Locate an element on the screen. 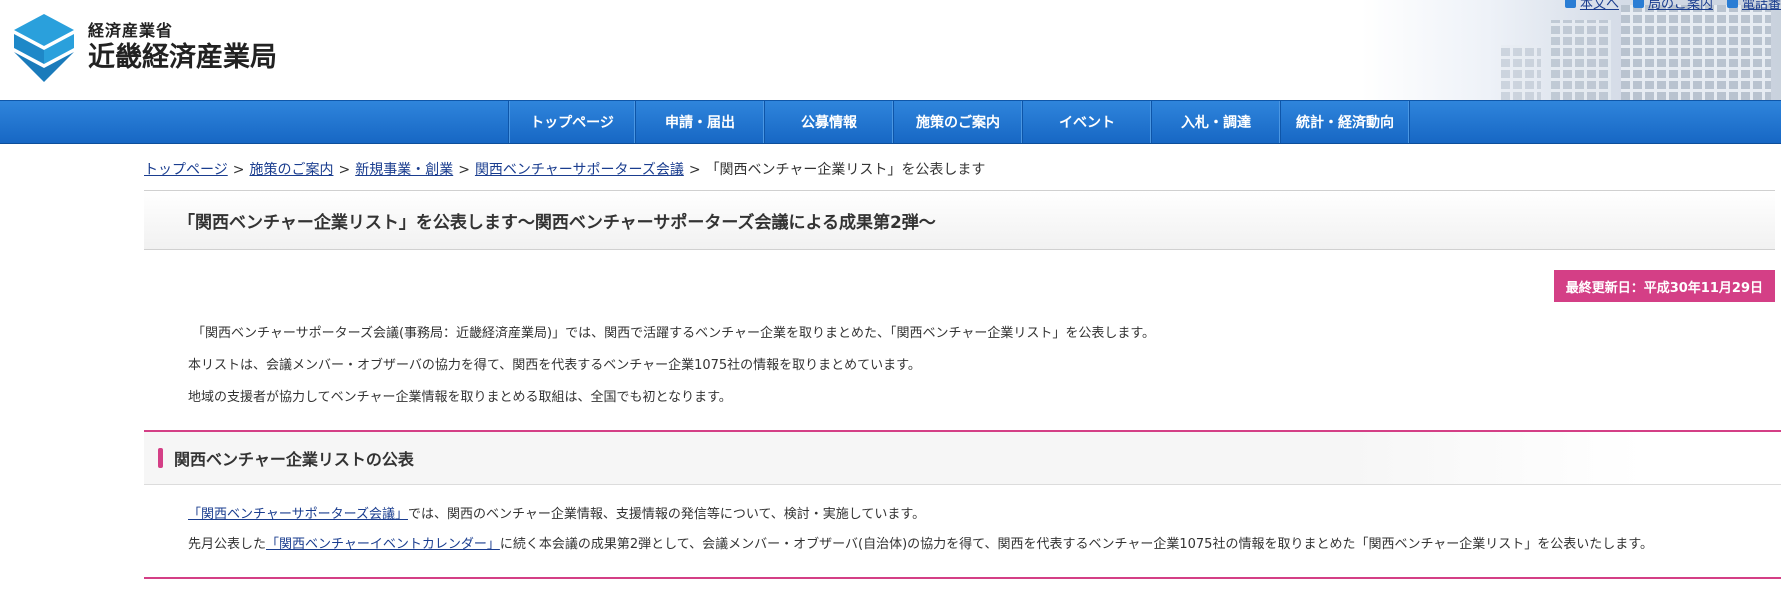  breadcrumb-link-policies: 施策のご案内 is located at coordinates (291, 170).